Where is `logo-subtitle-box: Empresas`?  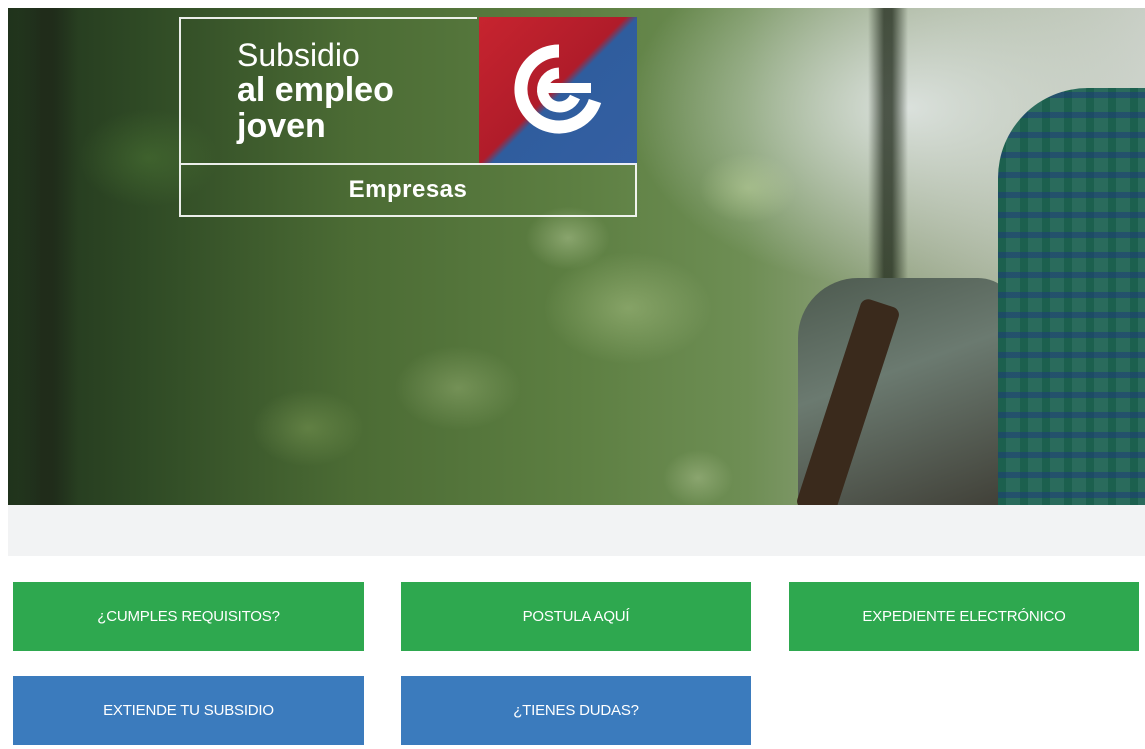
logo-subtitle-box: Empresas is located at coordinates (408, 190).